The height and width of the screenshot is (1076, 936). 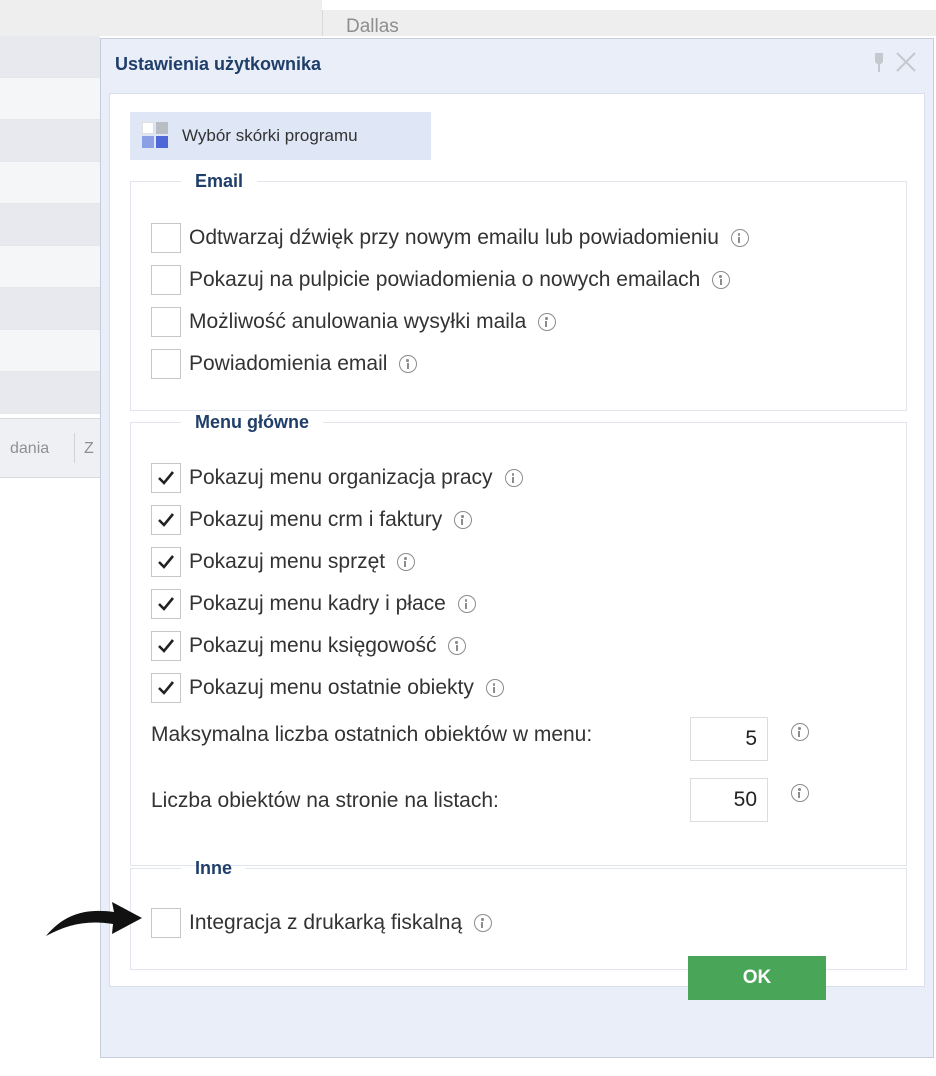 I want to click on background-header-cell: Z, so click(x=89, y=449).